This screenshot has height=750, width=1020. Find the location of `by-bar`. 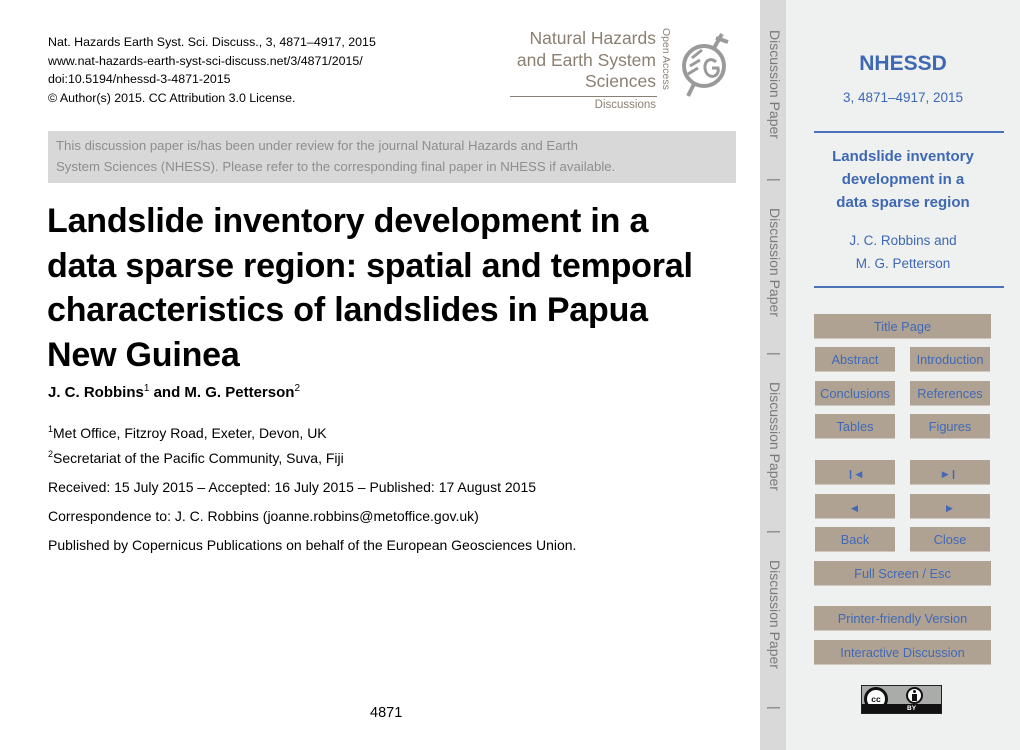

by-bar is located at coordinates (901, 708).